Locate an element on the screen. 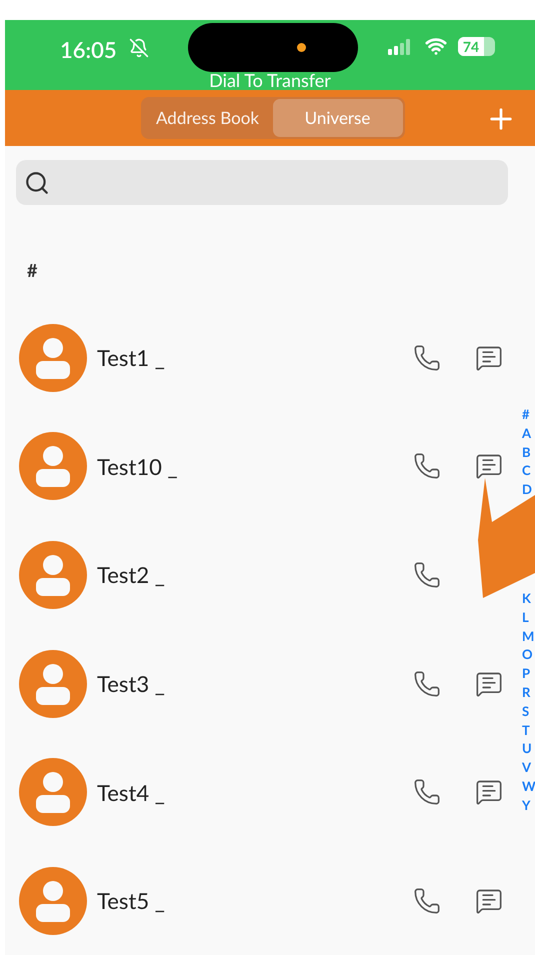 Image resolution: width=535 pixels, height=955 pixels. index-letter: C is located at coordinates (528, 470).